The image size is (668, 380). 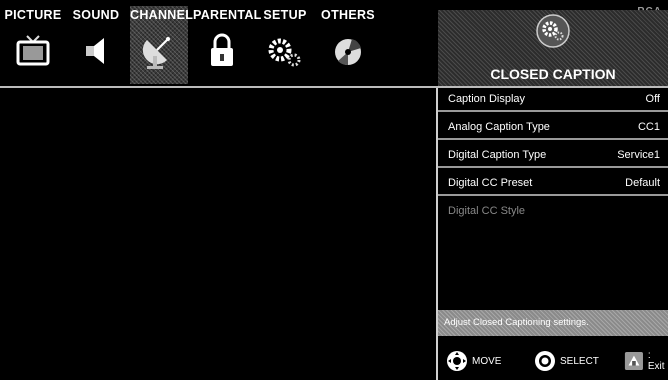 I want to click on menu-item-digital-caption-type: Digital Caption Type Service1, so click(x=553, y=156).